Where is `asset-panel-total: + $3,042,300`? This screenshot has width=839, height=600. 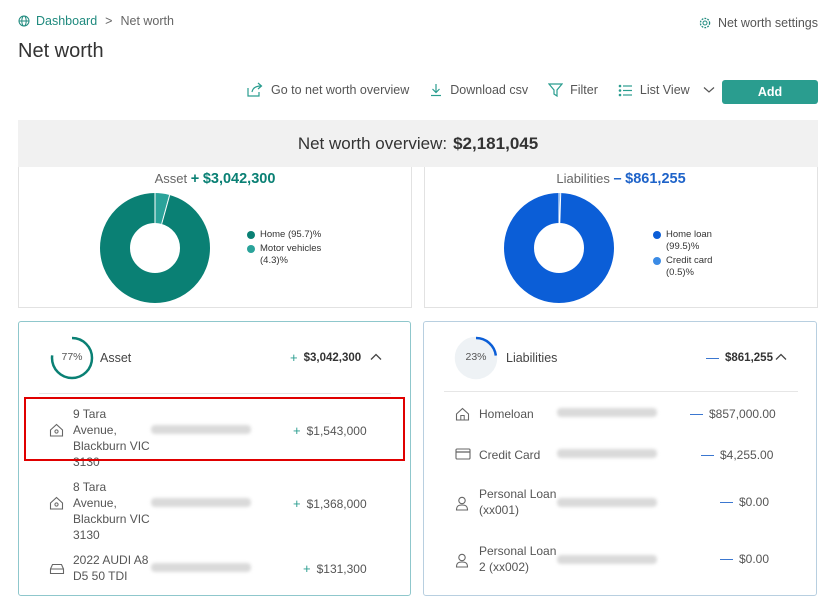 asset-panel-total: + $3,042,300 is located at coordinates (325, 357).